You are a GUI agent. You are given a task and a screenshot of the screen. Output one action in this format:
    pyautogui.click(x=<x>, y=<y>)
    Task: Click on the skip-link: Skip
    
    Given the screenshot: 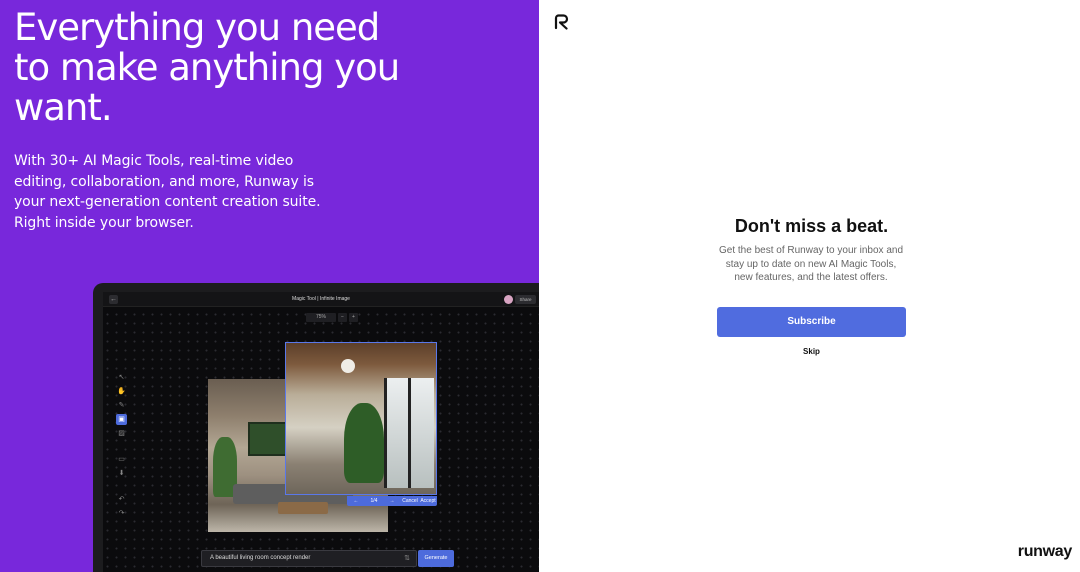 What is the action you would take?
    pyautogui.click(x=811, y=351)
    